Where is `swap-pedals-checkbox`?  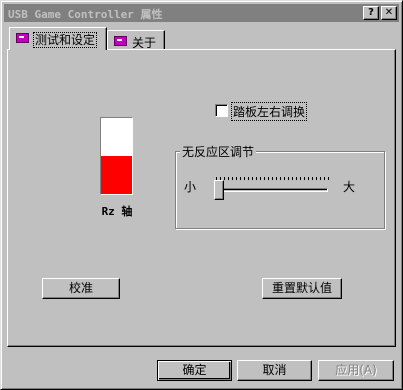
swap-pedals-checkbox is located at coordinates (221, 110).